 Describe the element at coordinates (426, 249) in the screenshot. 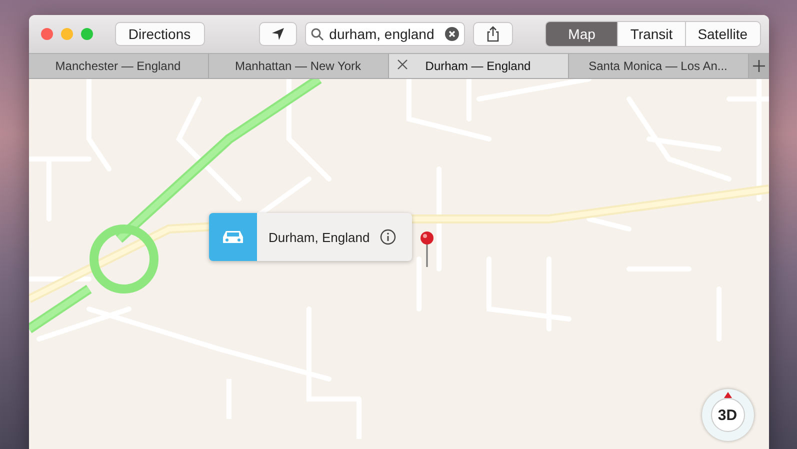

I see `map-pin-icon` at that location.